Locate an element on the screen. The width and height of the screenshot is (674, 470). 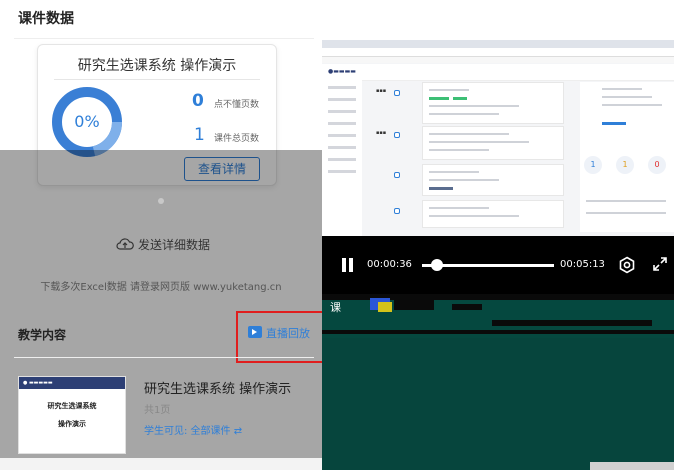
thumbnail-line1: 研究生选课系统 is located at coordinates (72, 406).